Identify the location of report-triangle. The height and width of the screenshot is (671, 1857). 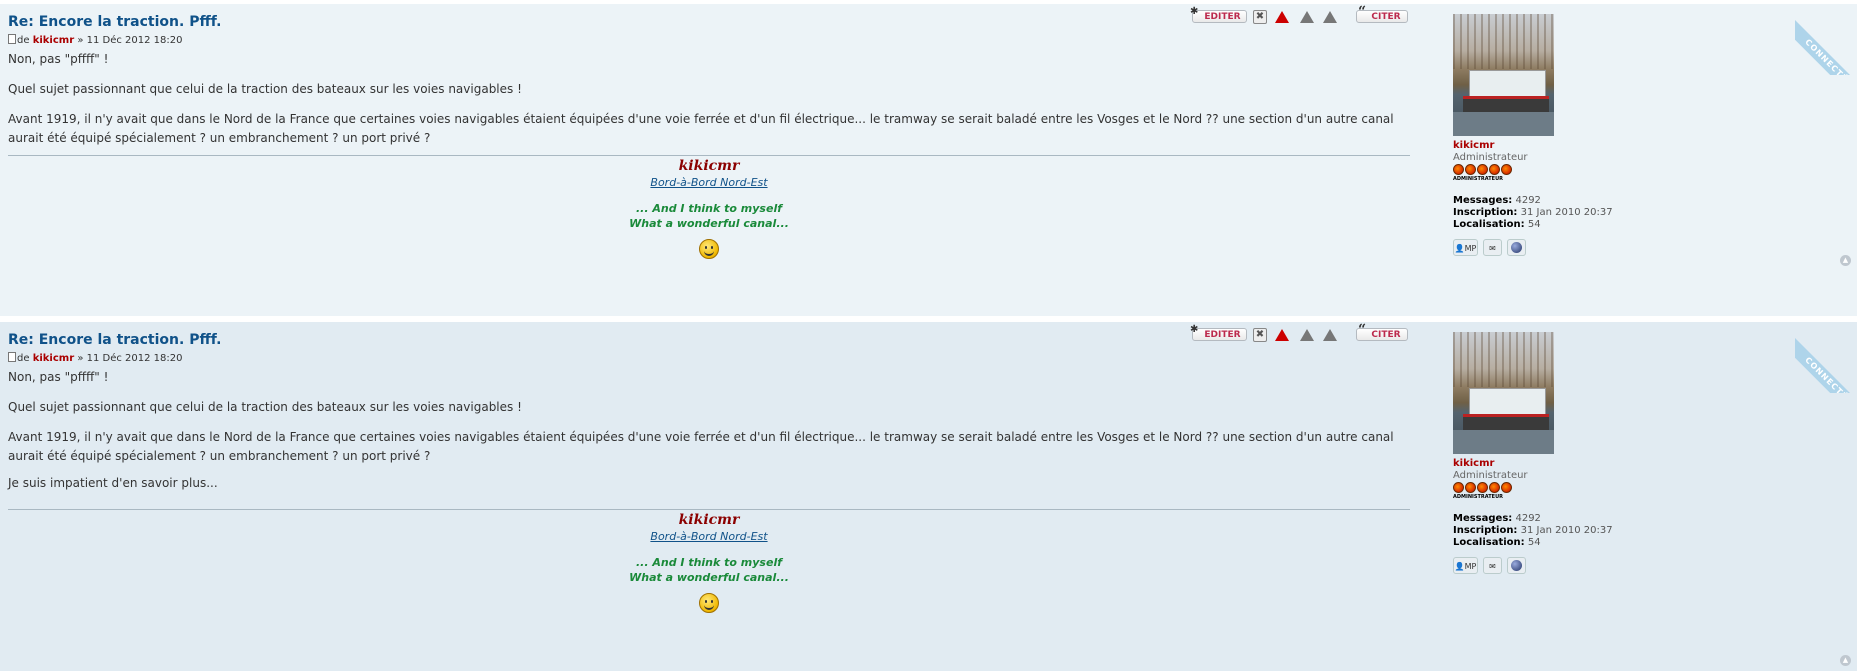
(1282, 17).